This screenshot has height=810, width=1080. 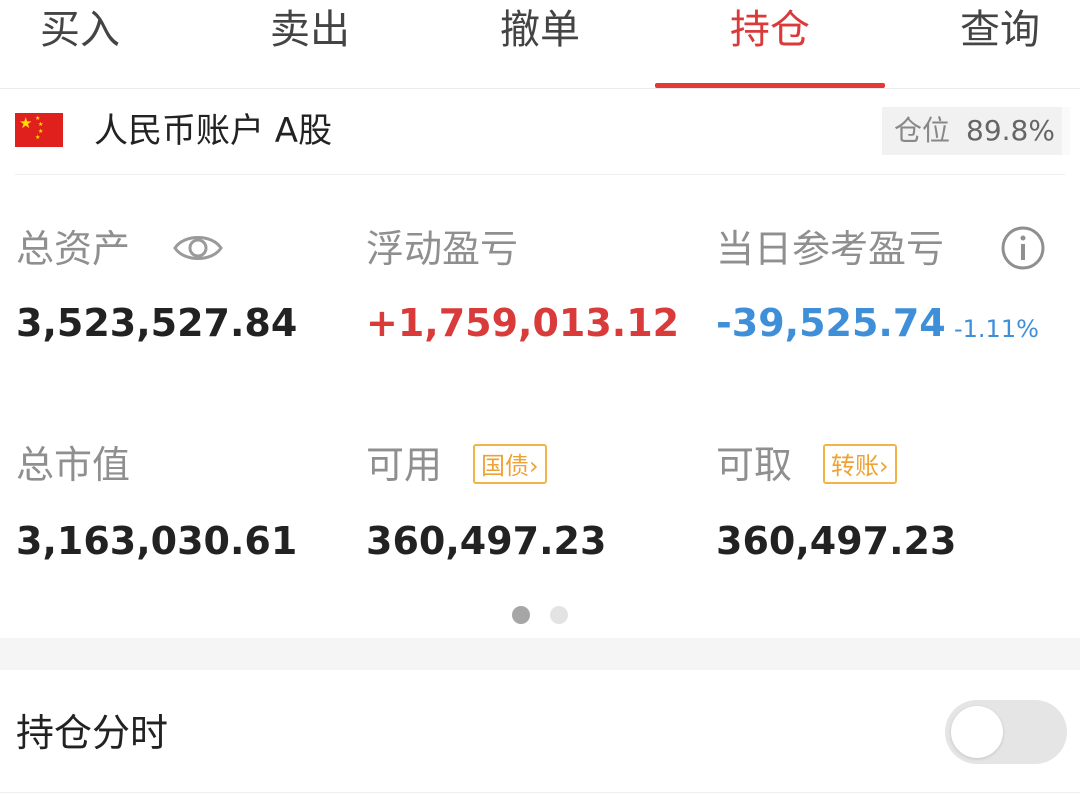 What do you see at coordinates (404, 465) in the screenshot?
I see `available-label: 可用` at bounding box center [404, 465].